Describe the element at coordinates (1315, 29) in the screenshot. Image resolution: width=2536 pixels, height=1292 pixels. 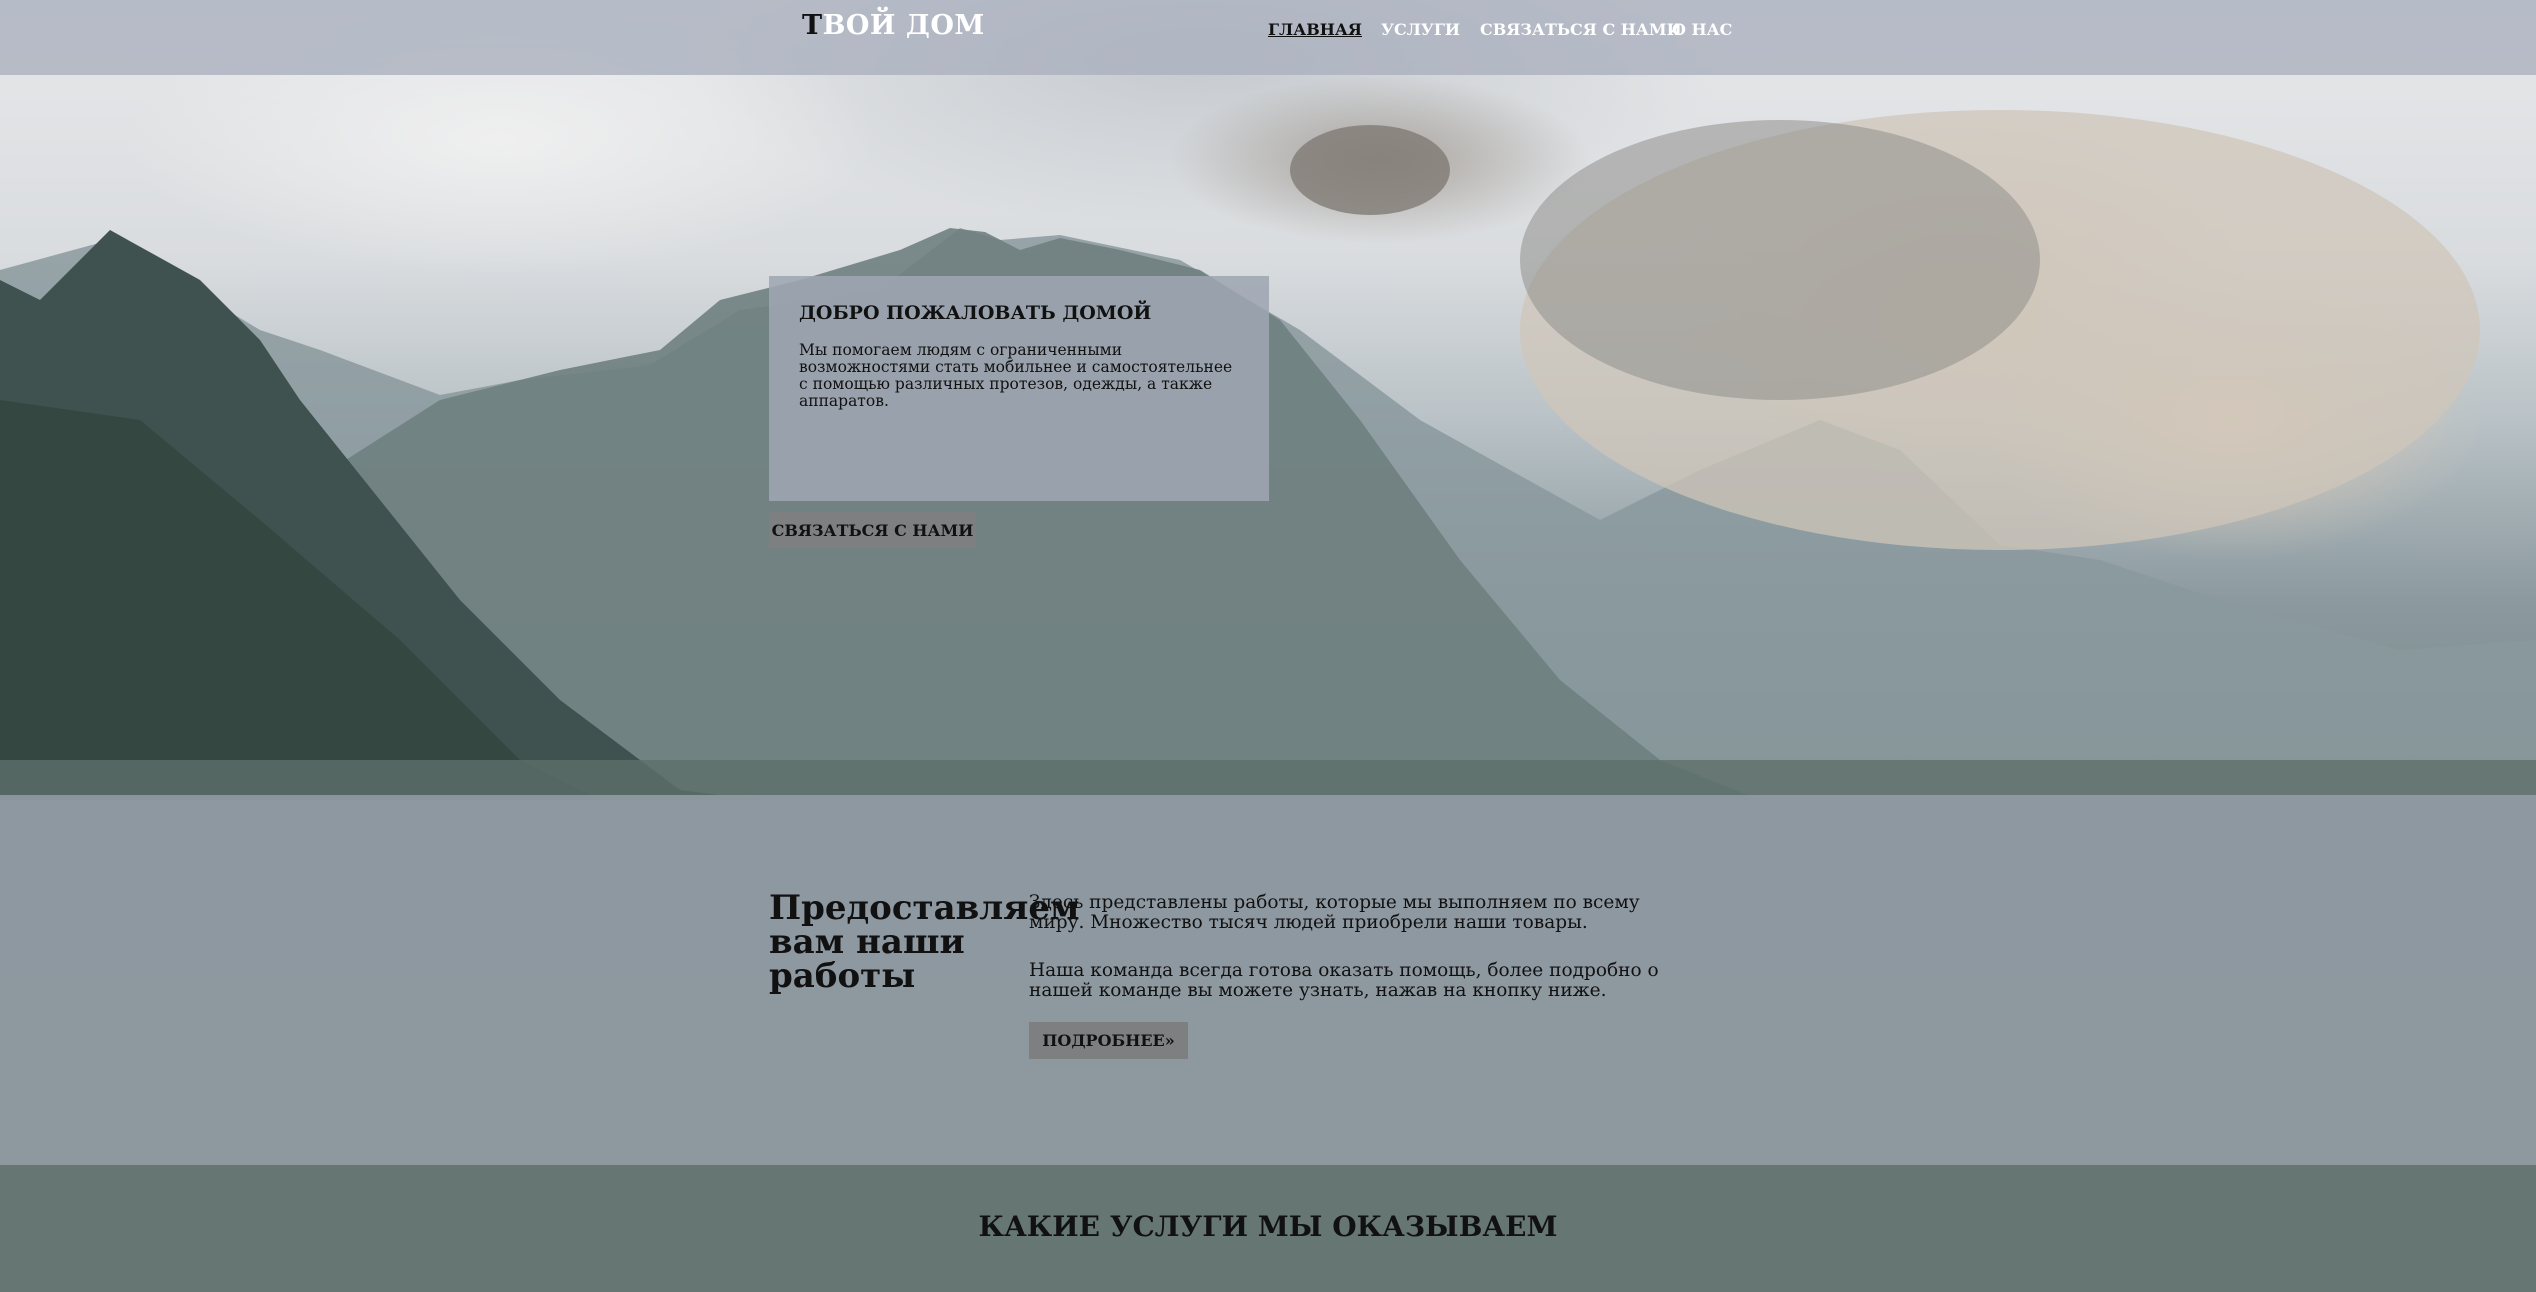
I see `nav-link-home: ГЛАВНАЯ` at that location.